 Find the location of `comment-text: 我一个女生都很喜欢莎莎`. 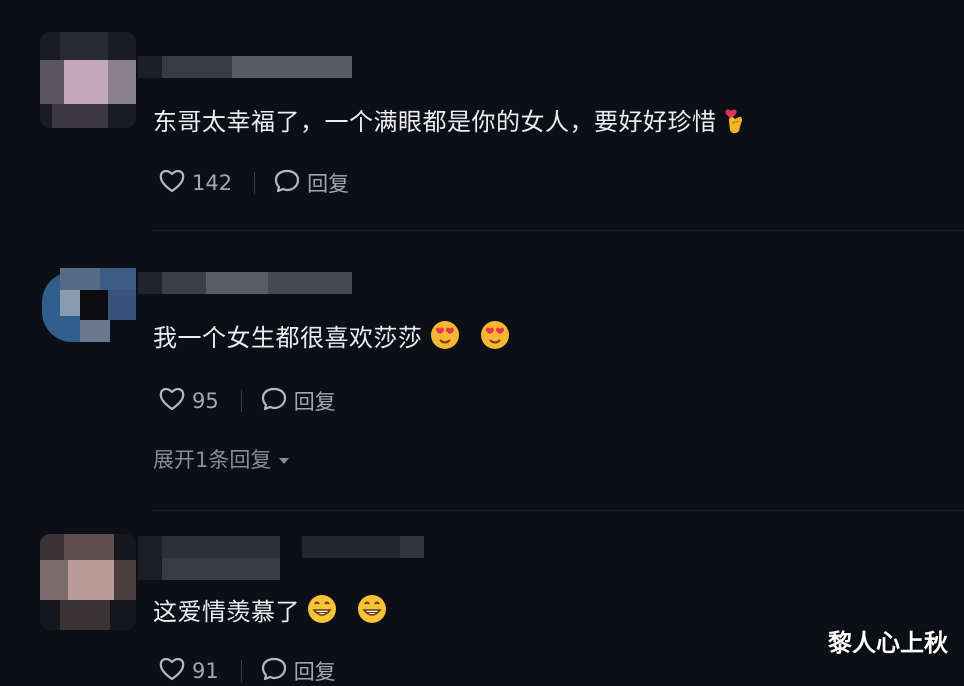

comment-text: 我一个女生都很喜欢莎莎 is located at coordinates (332, 337).